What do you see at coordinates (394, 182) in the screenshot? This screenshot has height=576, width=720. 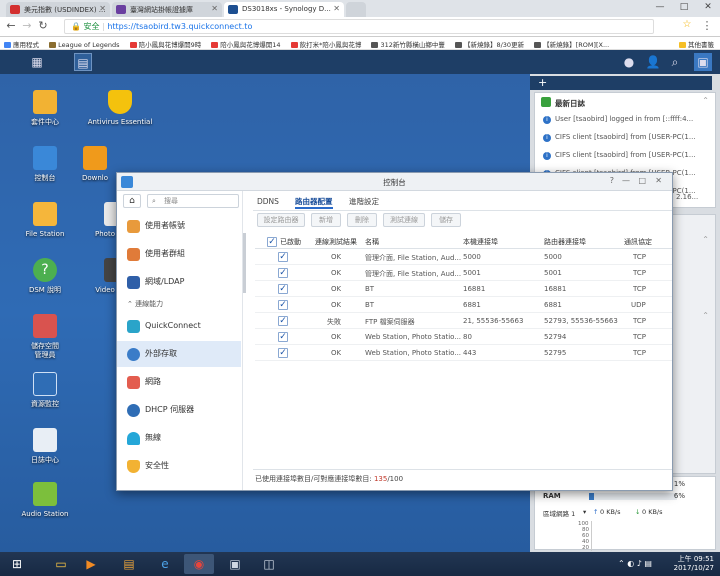 I see `window-titlebar: 控制台 ? — □ ✕` at bounding box center [394, 182].